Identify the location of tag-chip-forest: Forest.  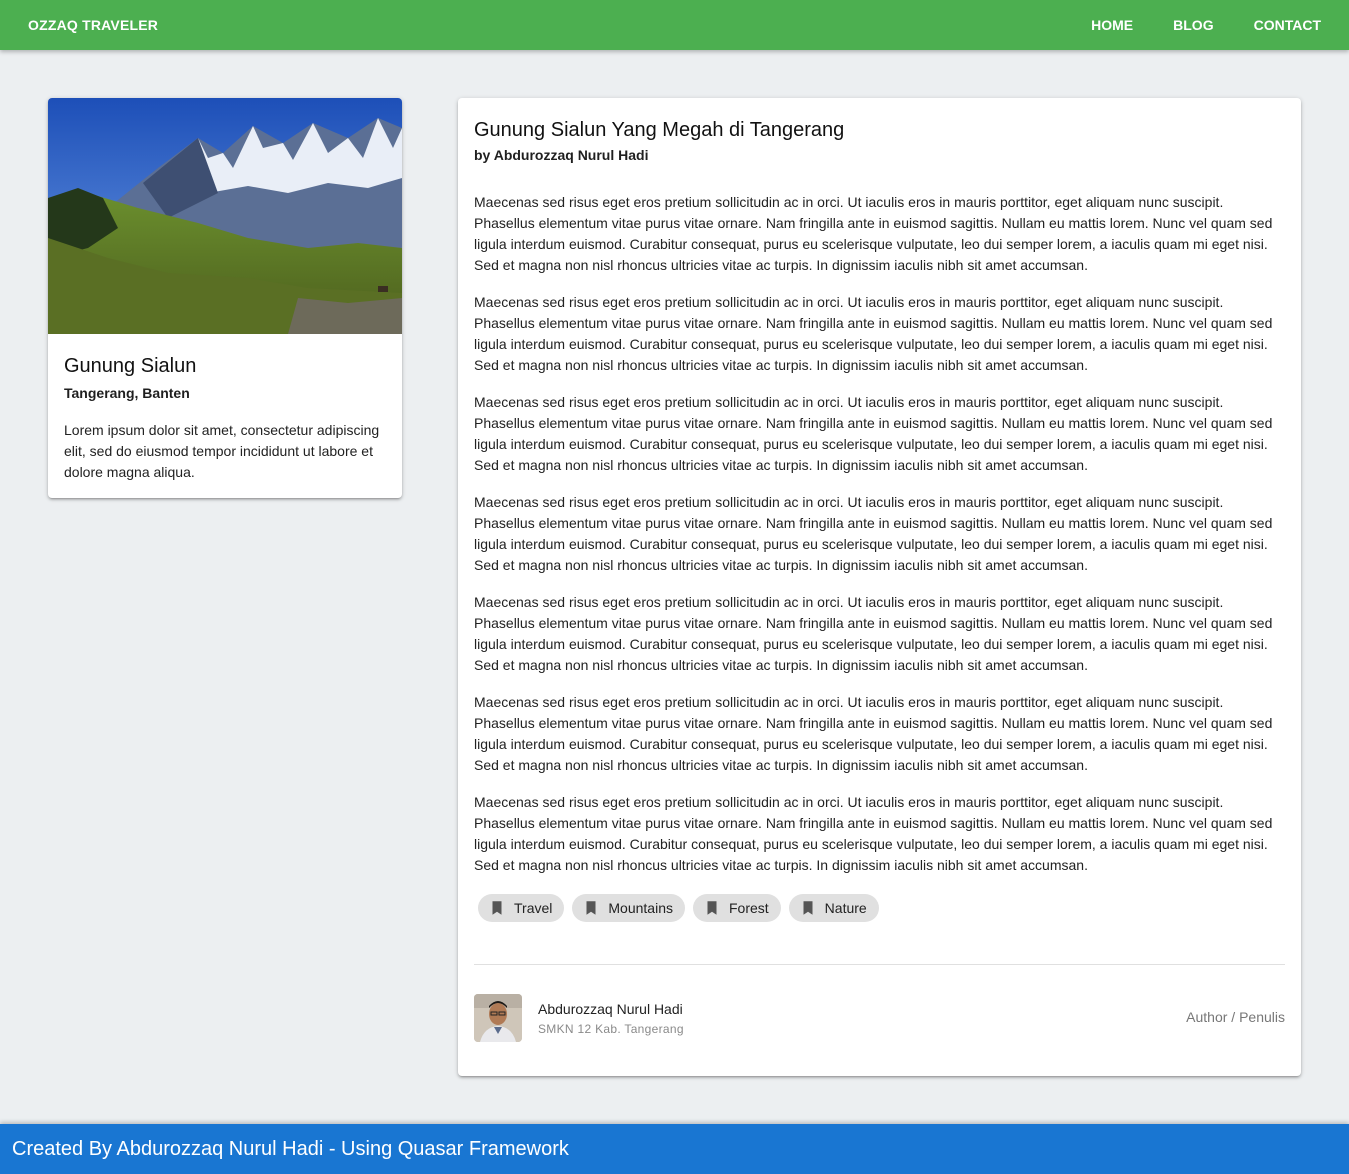
(736, 908).